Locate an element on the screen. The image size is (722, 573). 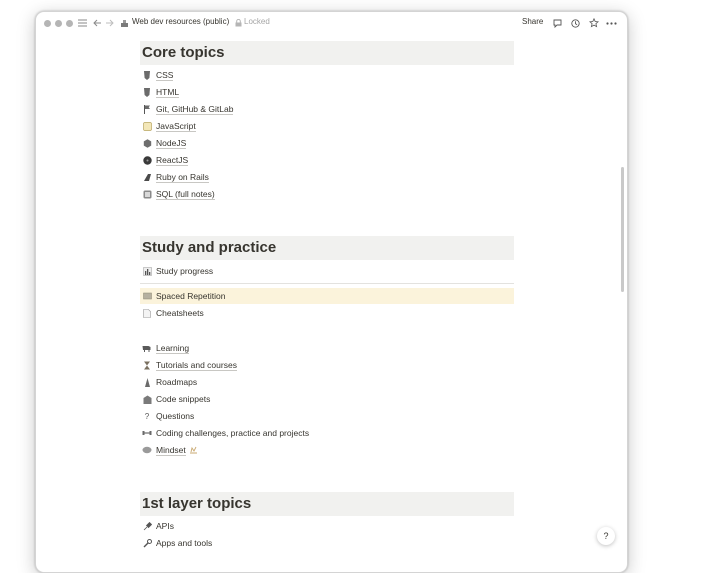
apps-and-tools-item: Apps and tools is located at coordinates (327, 543).